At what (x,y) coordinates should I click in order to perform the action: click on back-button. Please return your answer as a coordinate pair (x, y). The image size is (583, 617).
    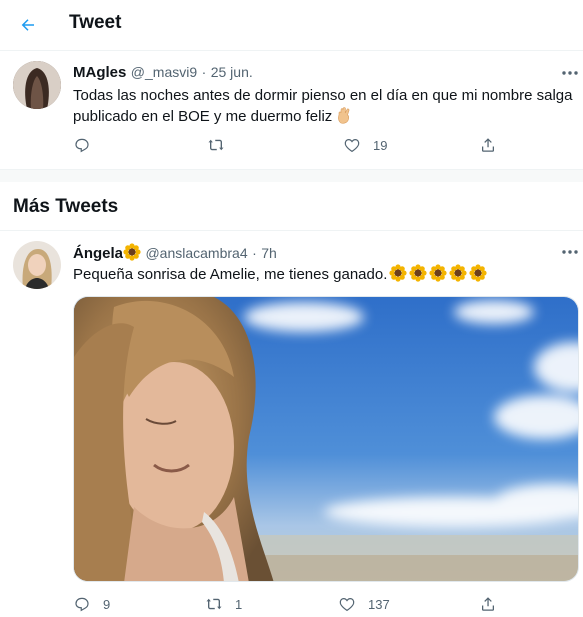
    Looking at the image, I should click on (28, 25).